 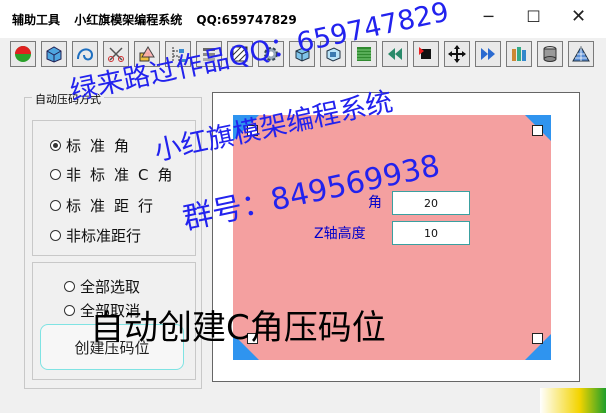 I want to click on mesh-icon, so click(x=581, y=54).